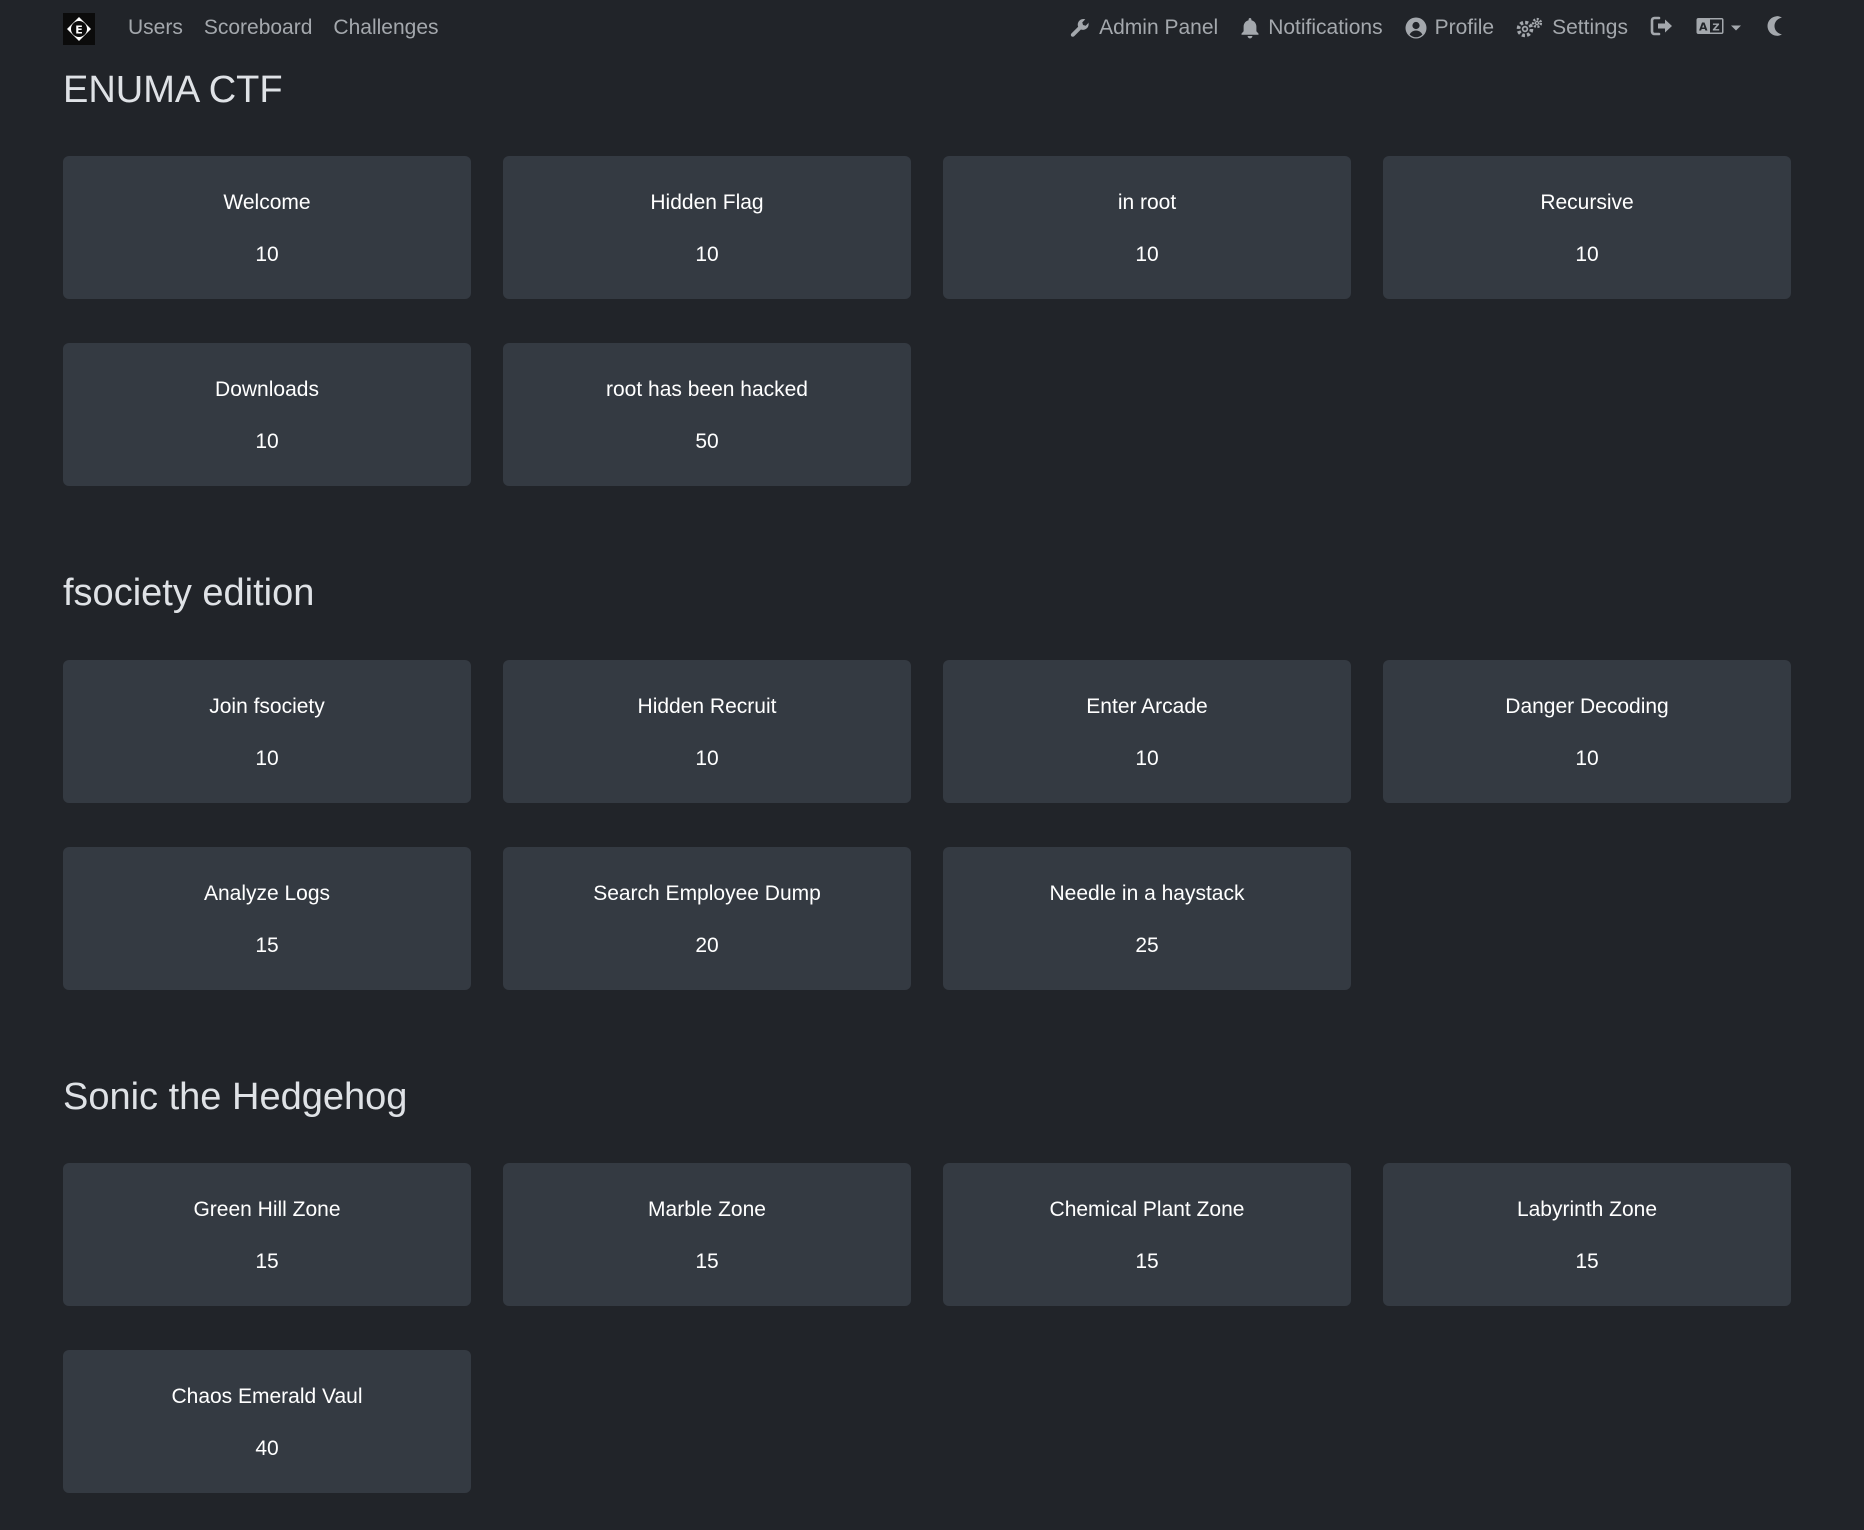  Describe the element at coordinates (707, 893) in the screenshot. I see `challenge-name: Search Employee Dump` at that location.